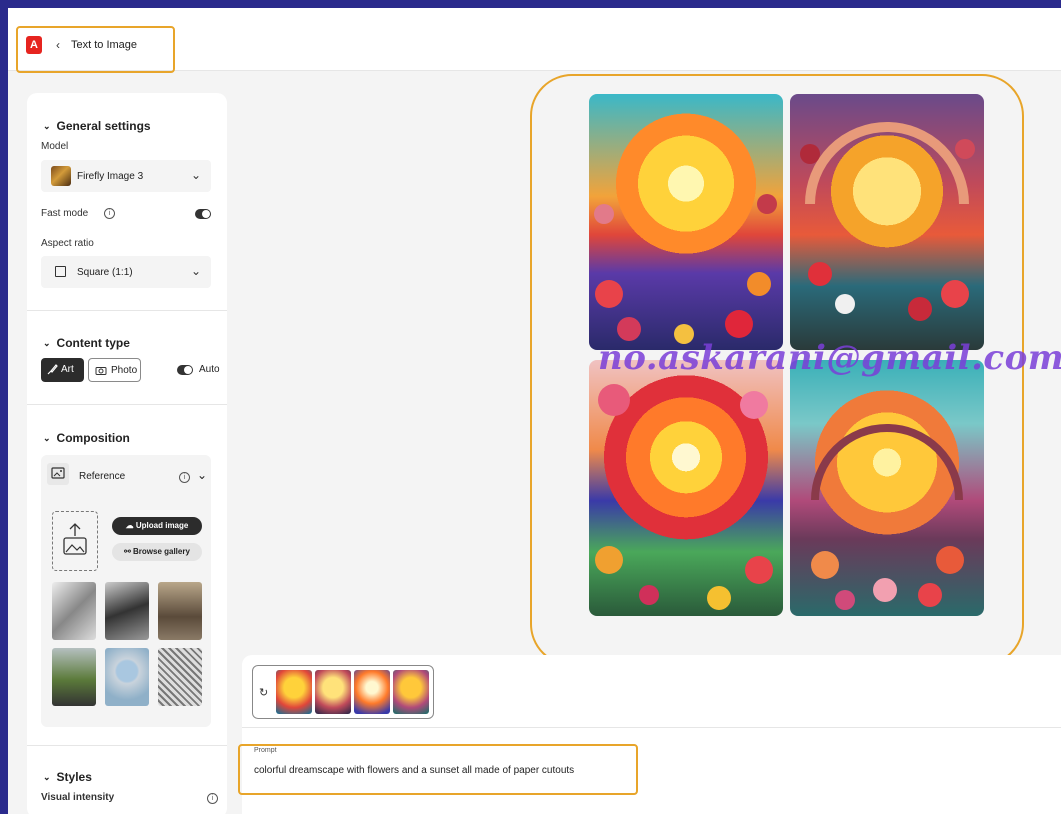  What do you see at coordinates (203, 214) in the screenshot?
I see `fast-mode-toggle` at bounding box center [203, 214].